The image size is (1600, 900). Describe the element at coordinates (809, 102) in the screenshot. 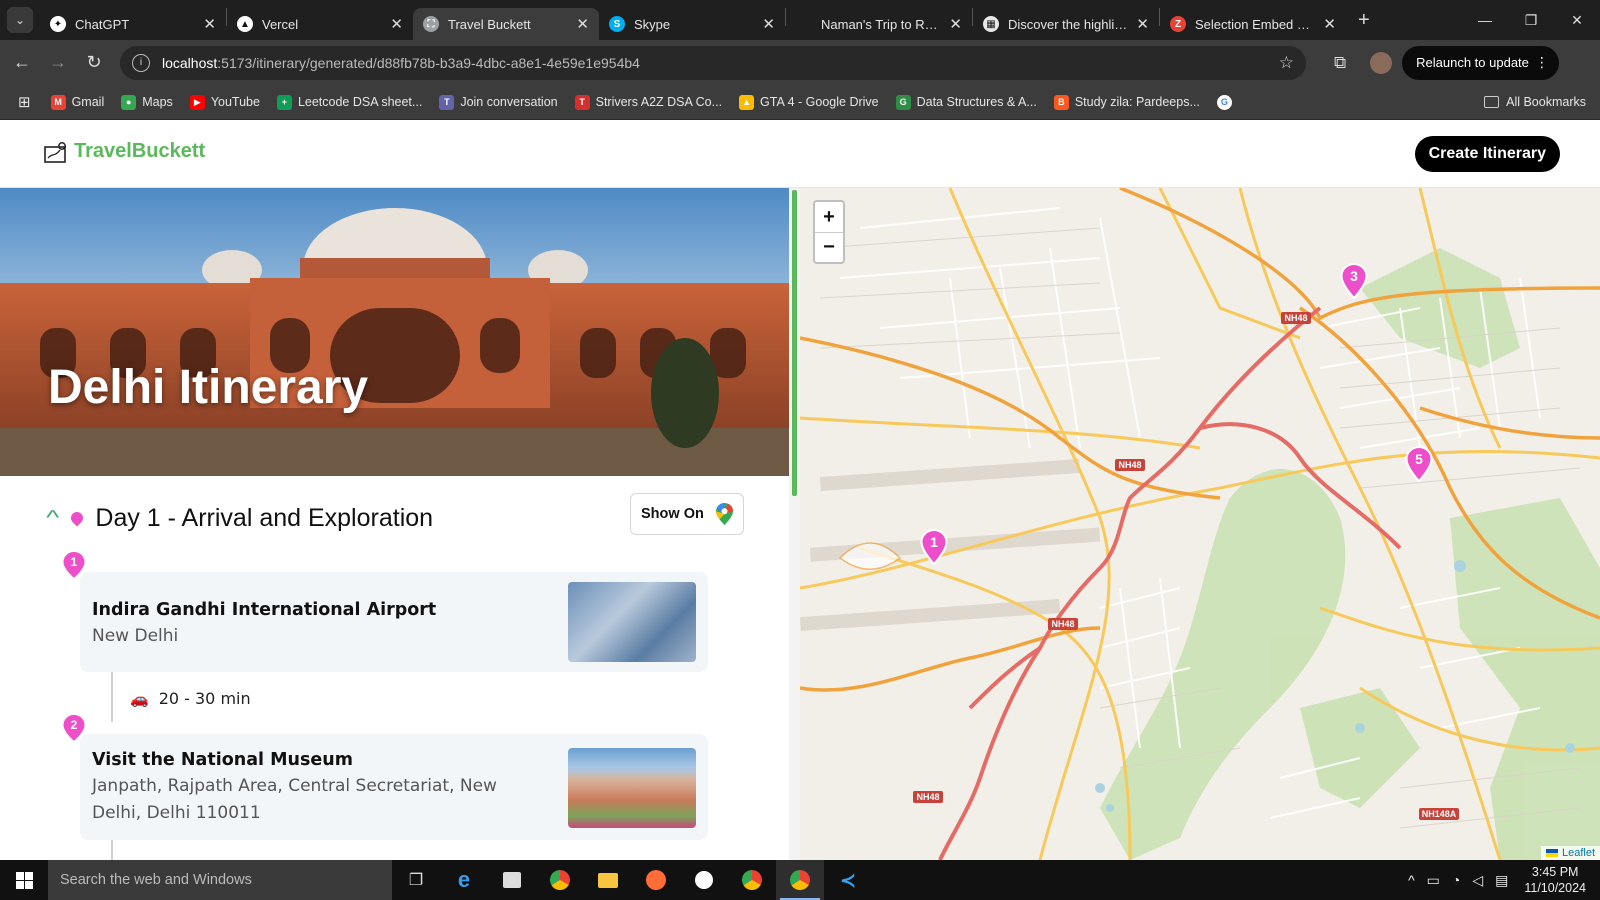

I see `bookmark-item: ▲ GTA 4 - Google Drive` at that location.